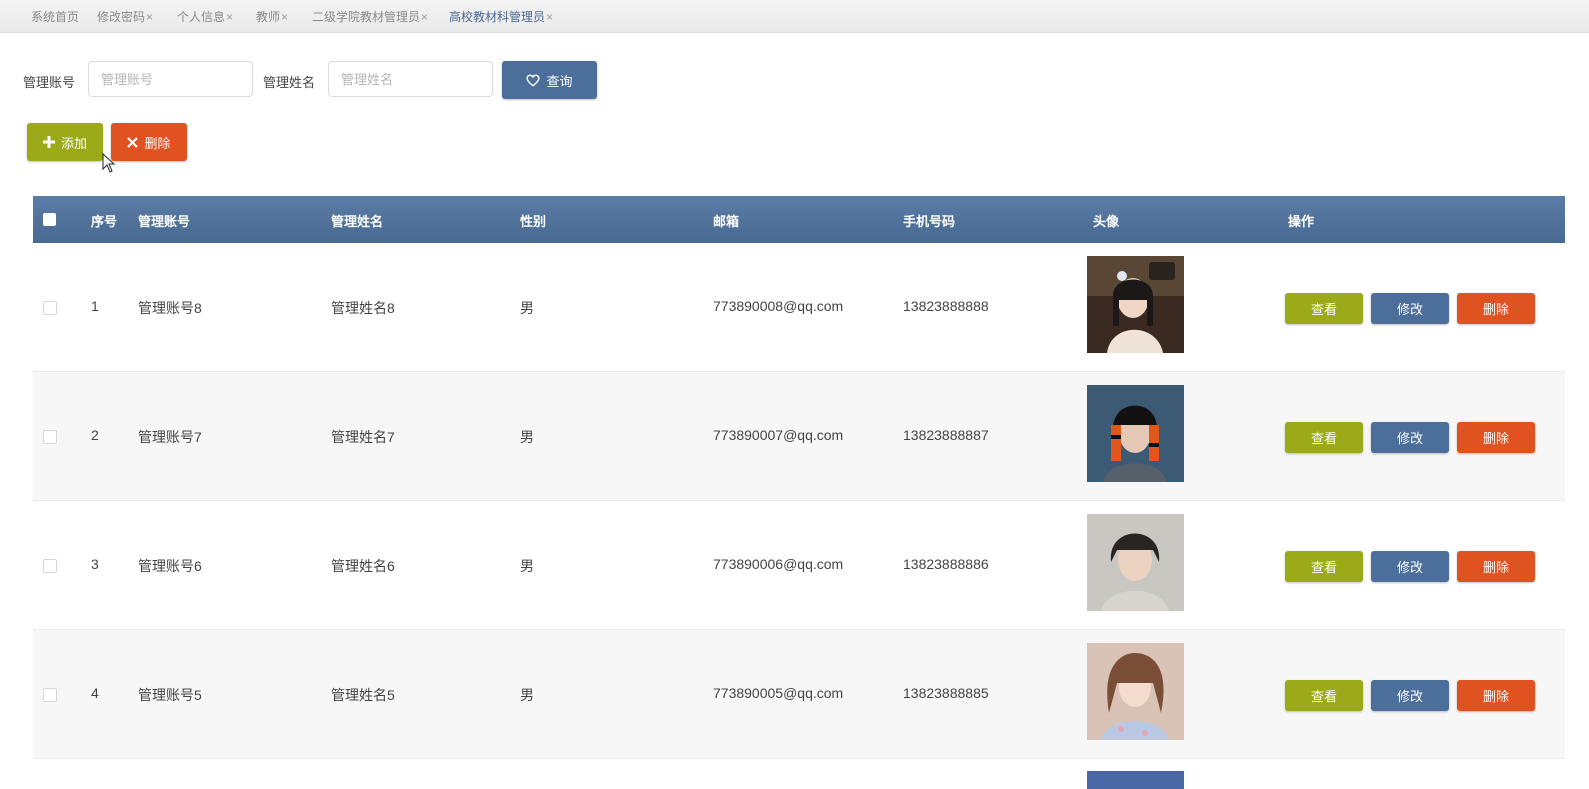  I want to click on cell-email: 773890005@qq.com, so click(778, 693).